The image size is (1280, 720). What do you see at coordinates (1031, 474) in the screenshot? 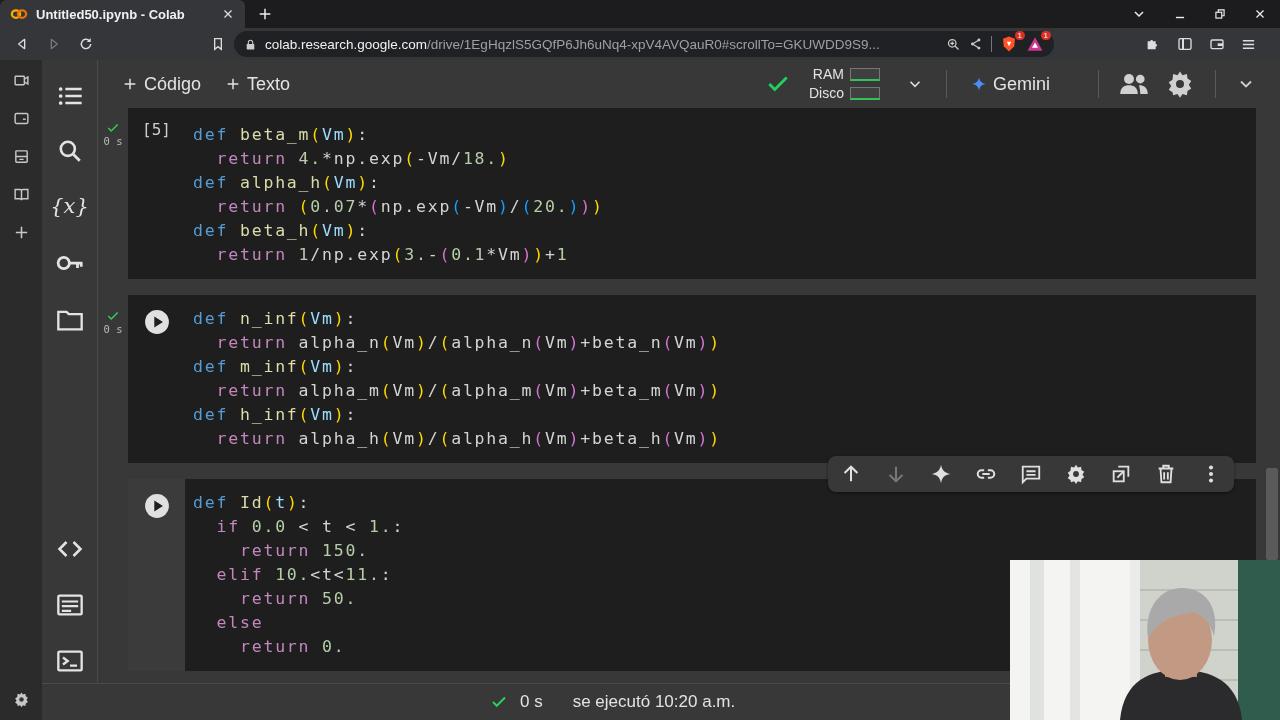
I see `comment-icon` at bounding box center [1031, 474].